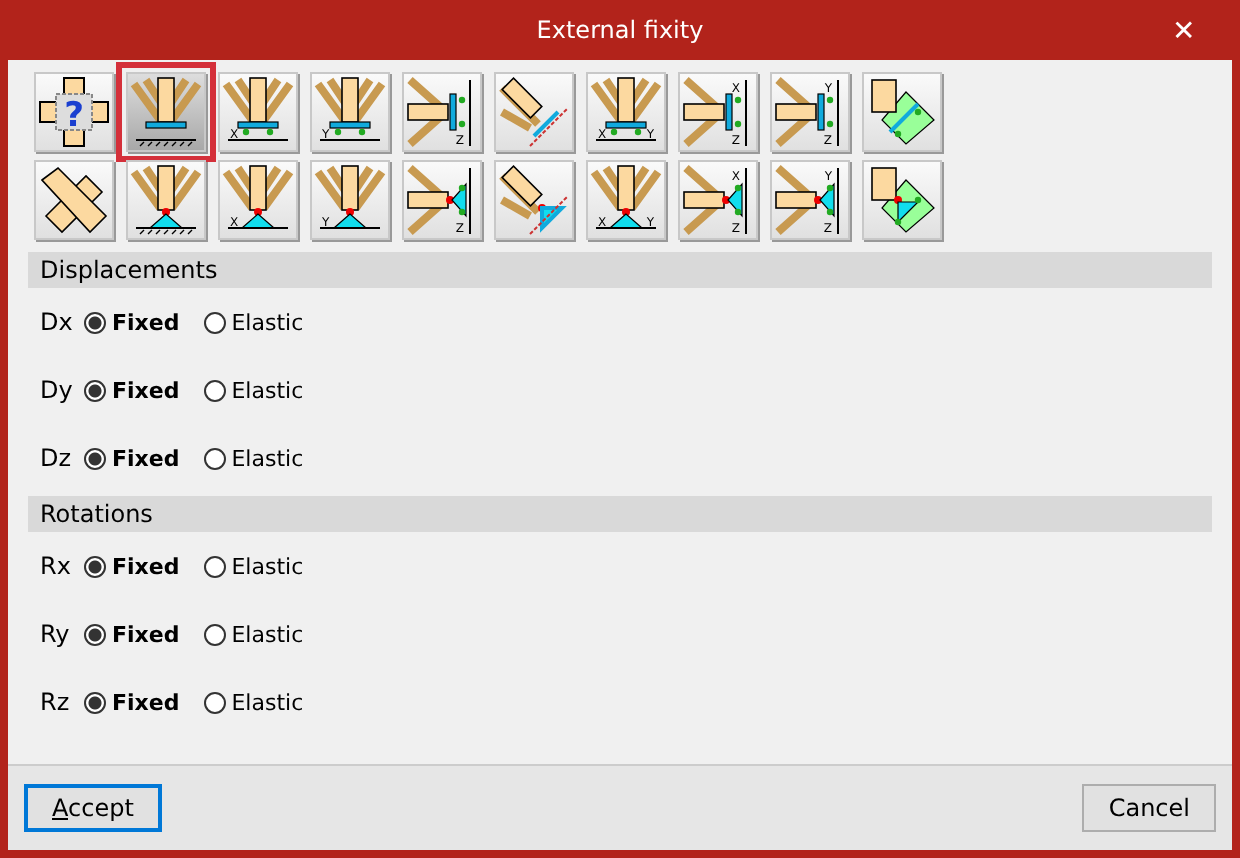  What do you see at coordinates (1149, 808) in the screenshot?
I see `cancel-button: Cancel` at bounding box center [1149, 808].